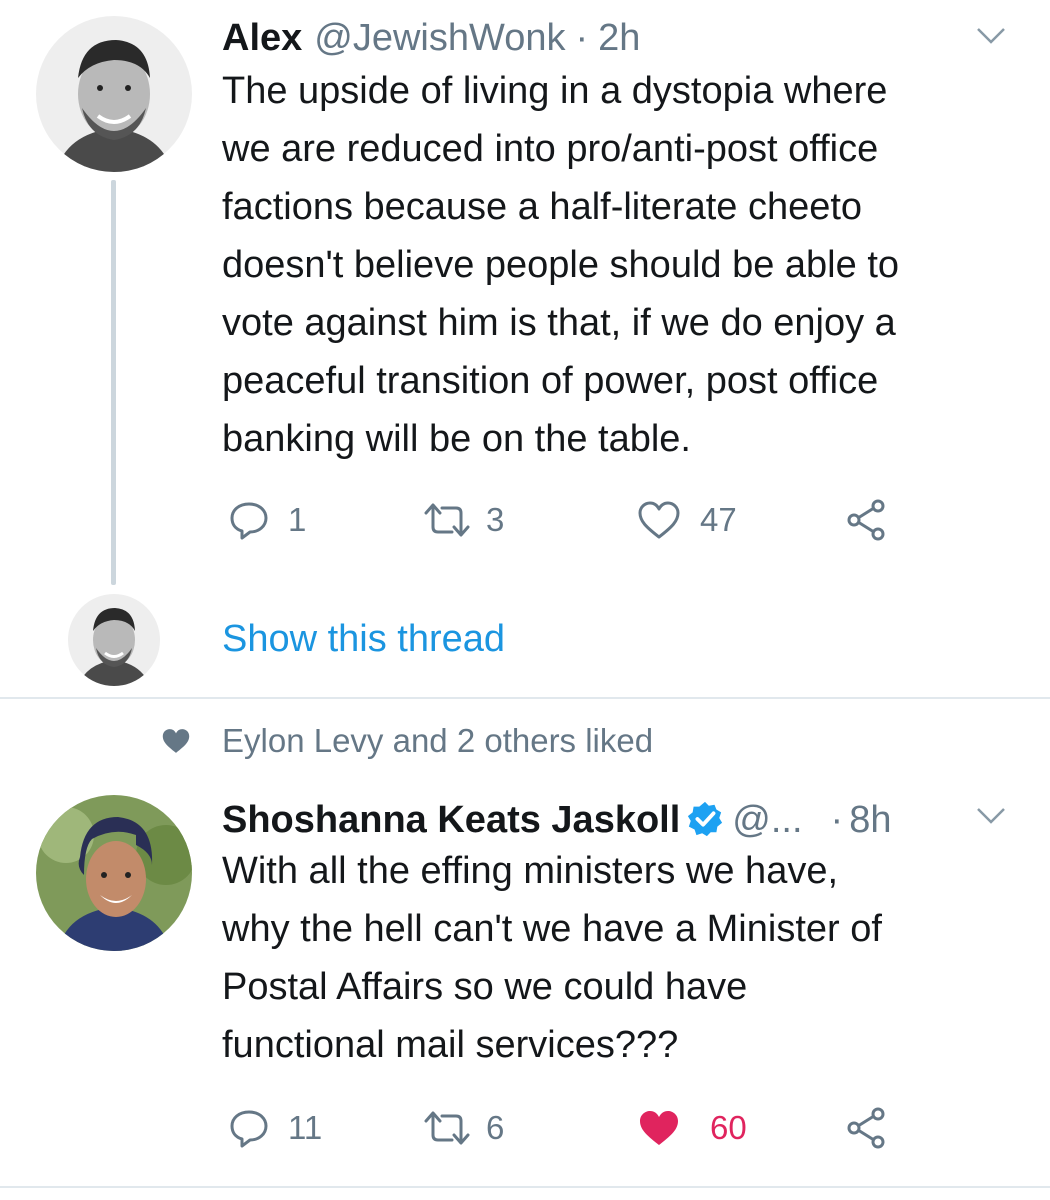 Image resolution: width=1050 pixels, height=1200 pixels. What do you see at coordinates (450, 1045) in the screenshot?
I see `text-line: functional mail services???` at bounding box center [450, 1045].